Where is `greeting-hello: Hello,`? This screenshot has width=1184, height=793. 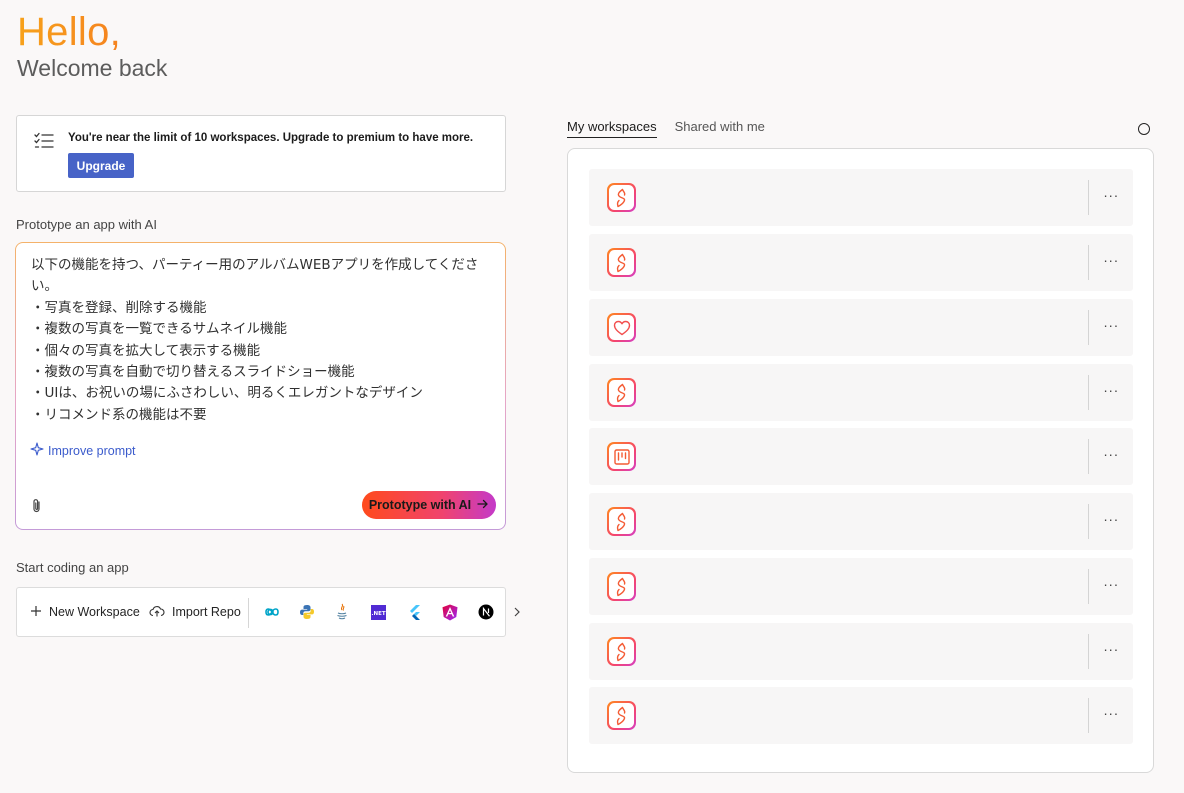
greeting-hello: Hello, is located at coordinates (69, 32).